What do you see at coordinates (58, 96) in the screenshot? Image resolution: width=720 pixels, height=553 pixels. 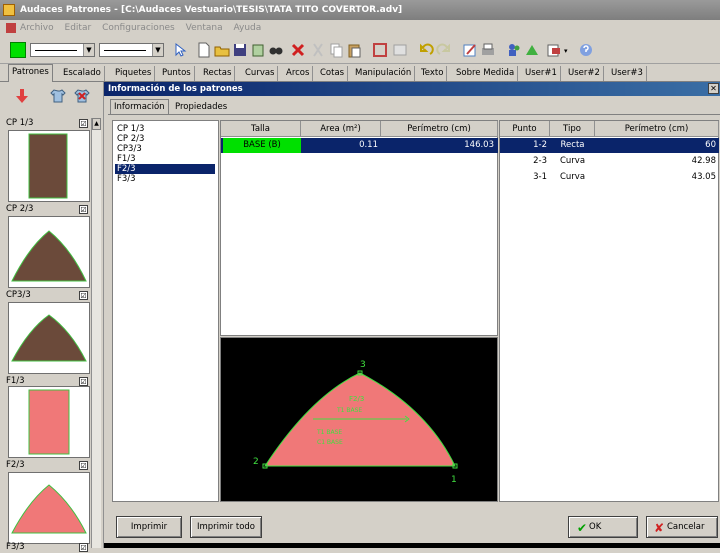 I see `shirt-icon` at bounding box center [58, 96].